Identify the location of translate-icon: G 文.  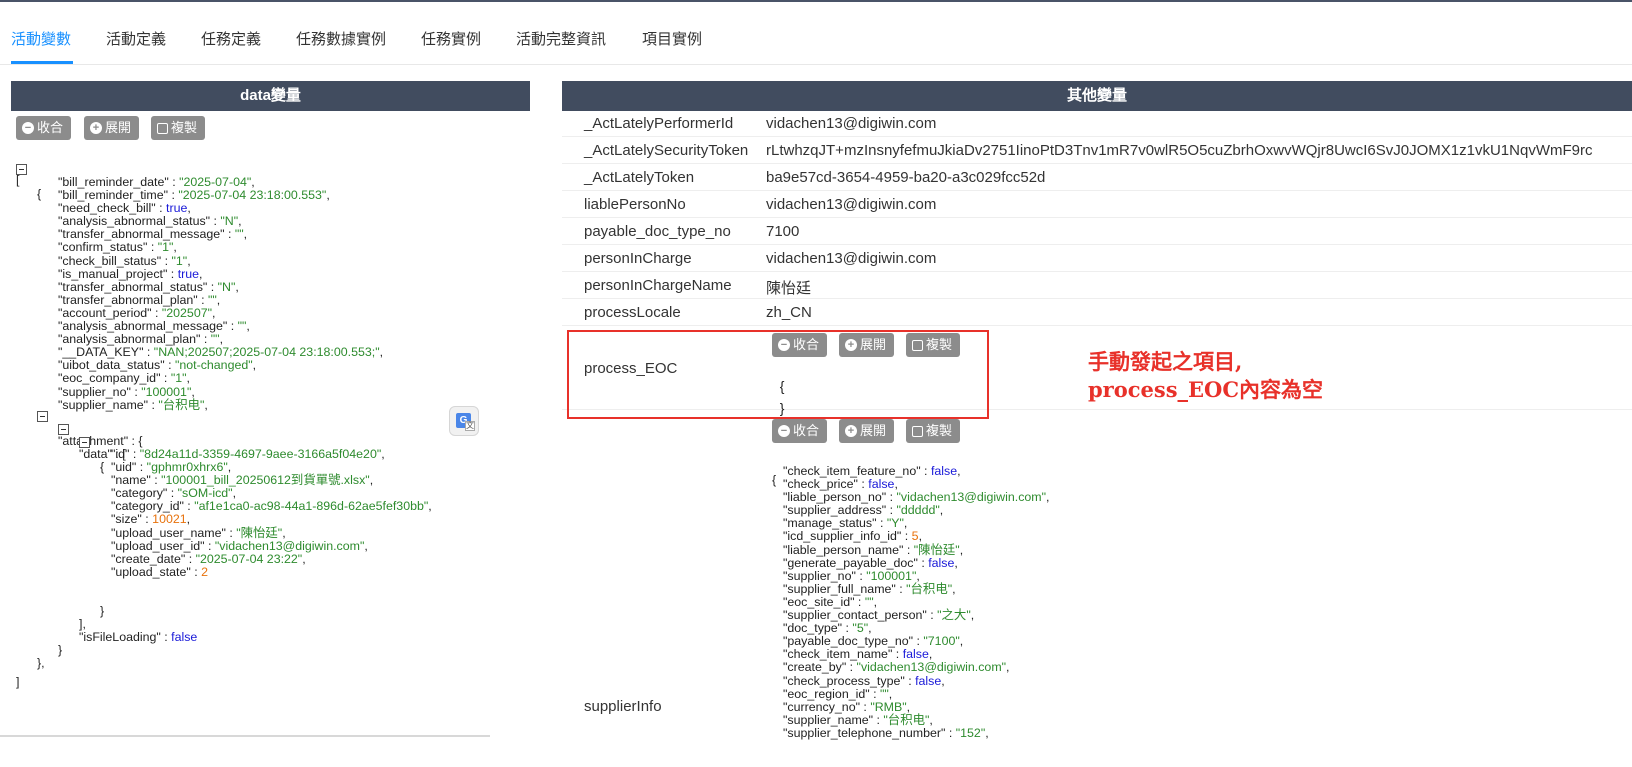
(464, 421).